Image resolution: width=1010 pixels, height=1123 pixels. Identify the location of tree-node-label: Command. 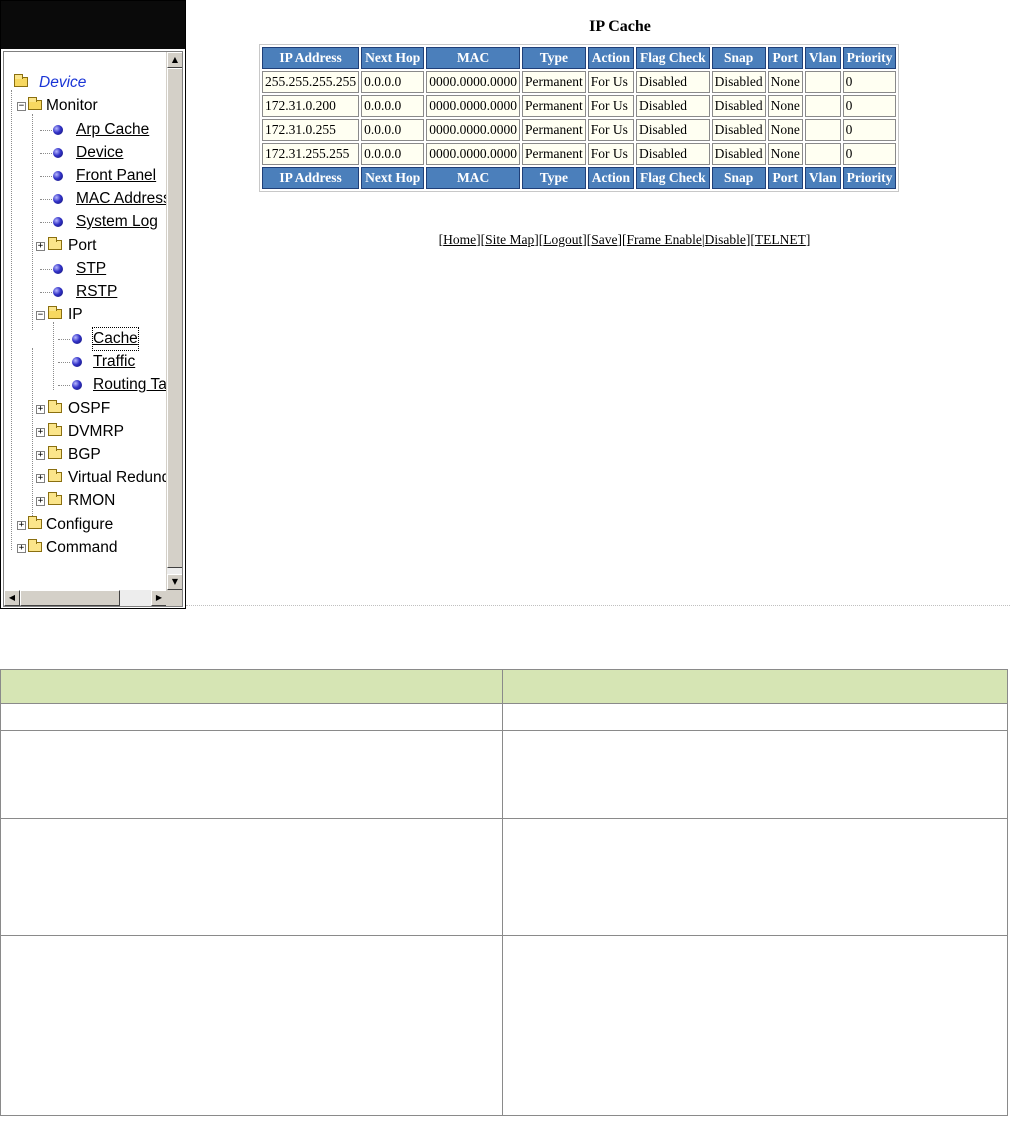
(82, 547).